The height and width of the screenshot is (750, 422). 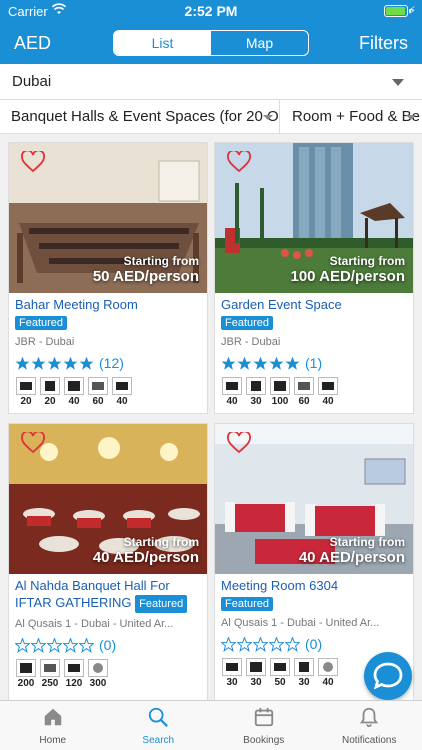 I want to click on tab-map: Map, so click(x=259, y=43).